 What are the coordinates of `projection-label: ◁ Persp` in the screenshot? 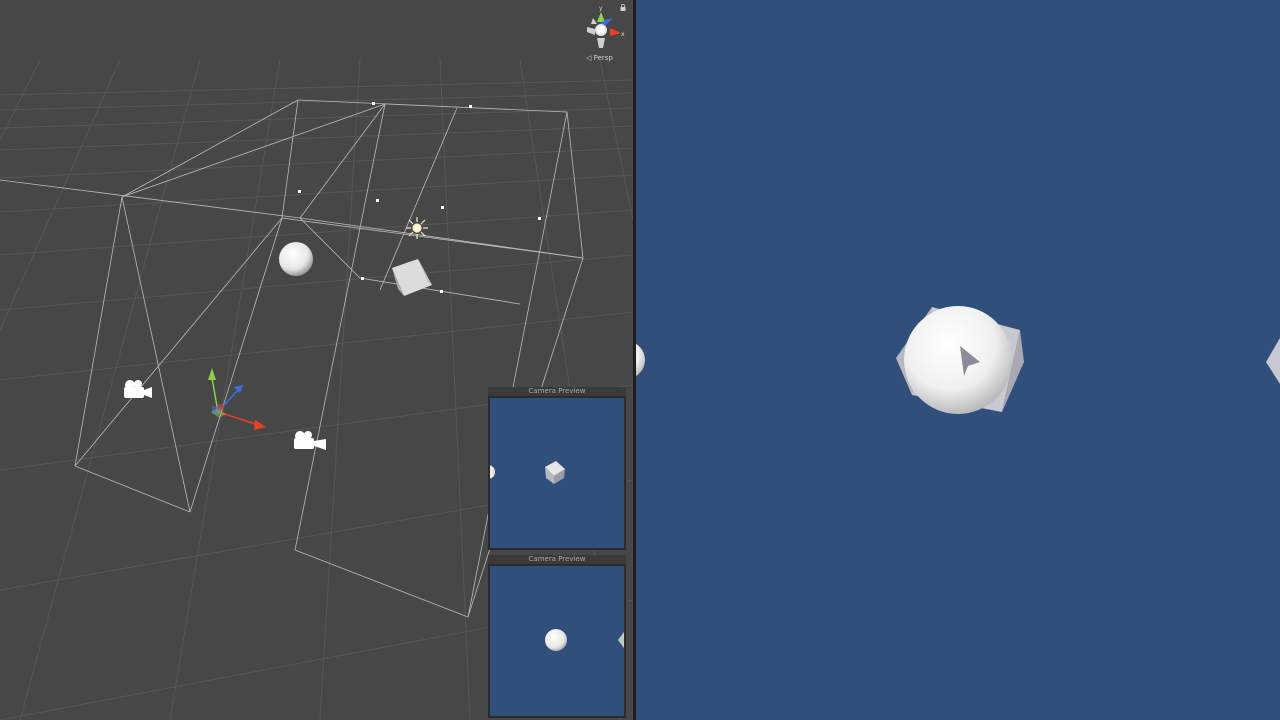 It's located at (599, 58).